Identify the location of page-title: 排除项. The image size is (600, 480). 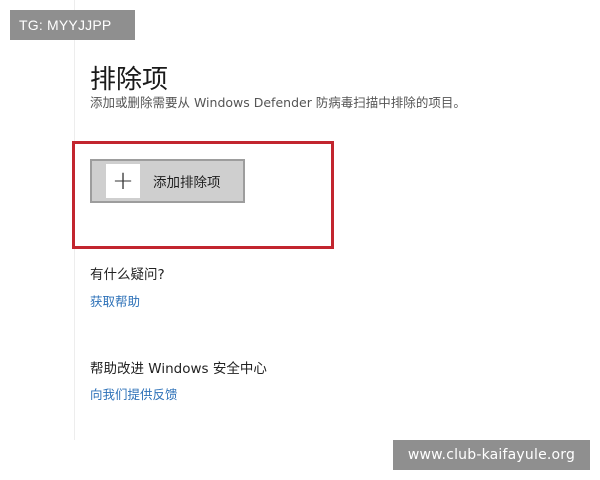
(129, 80).